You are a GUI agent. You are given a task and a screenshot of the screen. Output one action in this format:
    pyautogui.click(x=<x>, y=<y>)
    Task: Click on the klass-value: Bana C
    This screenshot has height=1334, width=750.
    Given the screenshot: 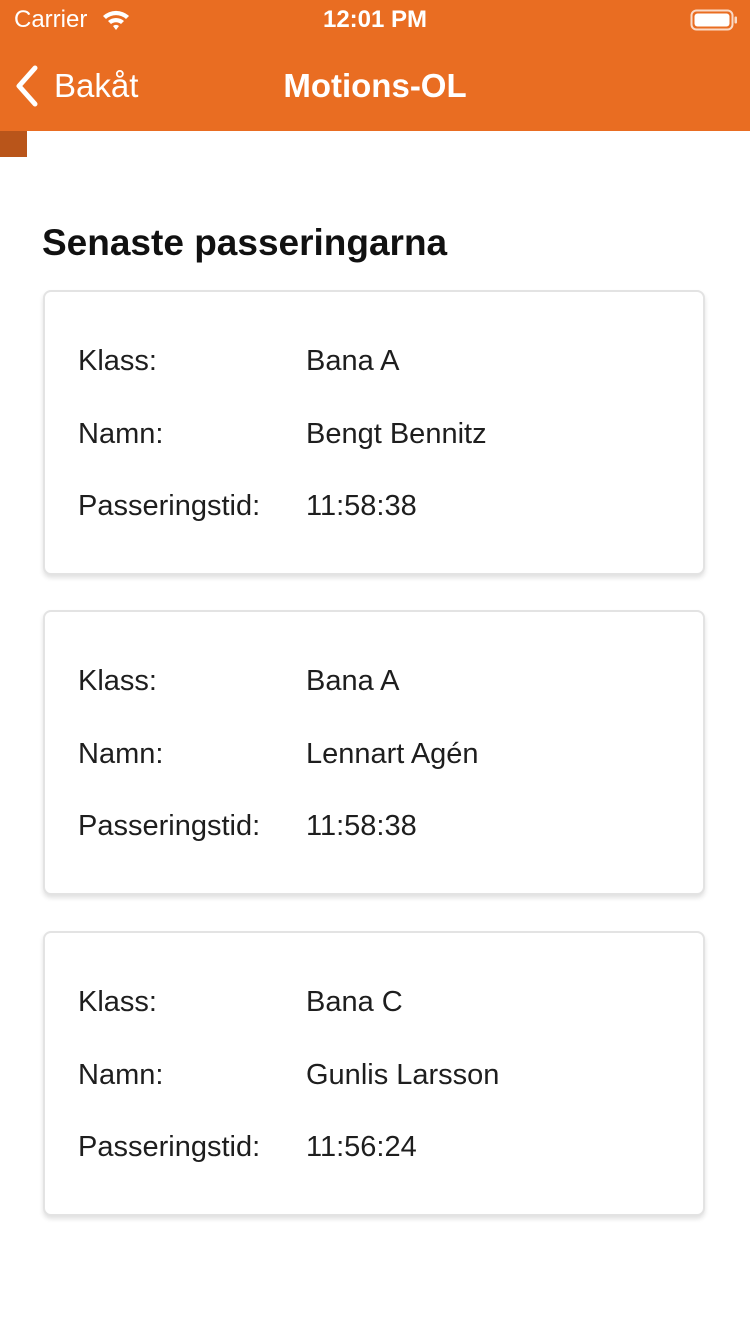 What is the action you would take?
    pyautogui.click(x=354, y=1002)
    